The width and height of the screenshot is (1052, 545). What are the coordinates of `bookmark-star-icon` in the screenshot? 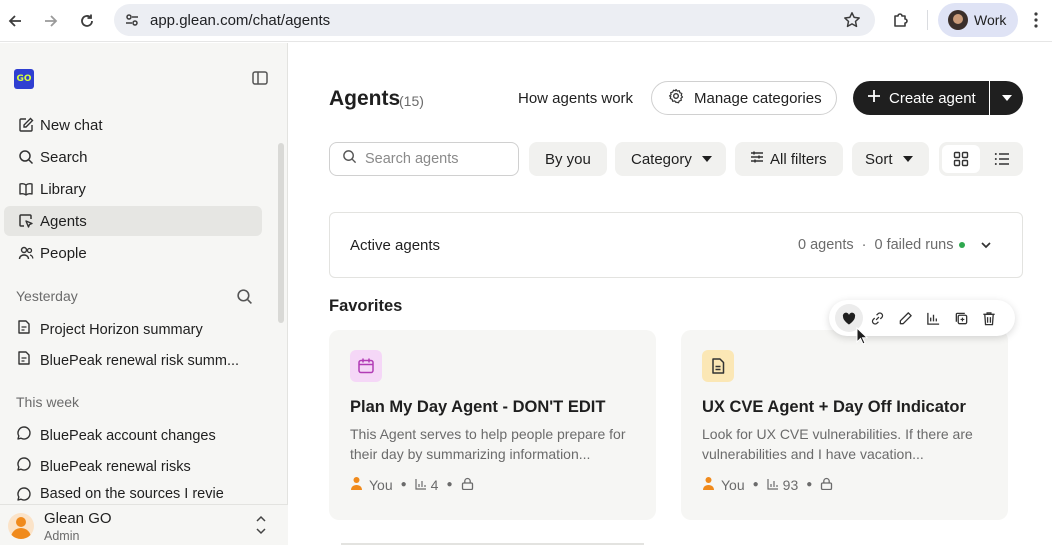 It's located at (852, 22).